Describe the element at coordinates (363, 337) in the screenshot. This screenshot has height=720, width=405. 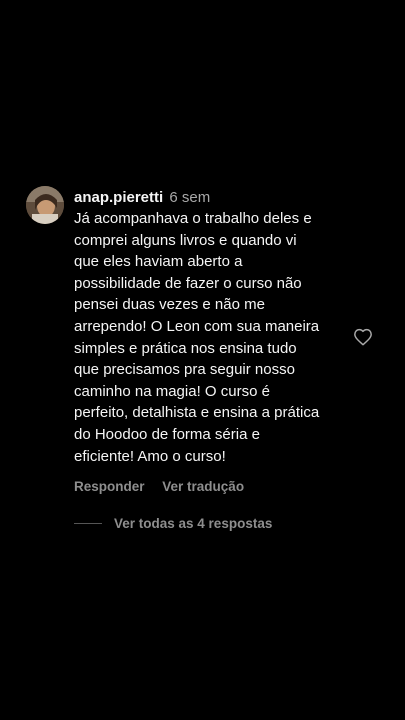
I see `heart-outline-icon` at that location.